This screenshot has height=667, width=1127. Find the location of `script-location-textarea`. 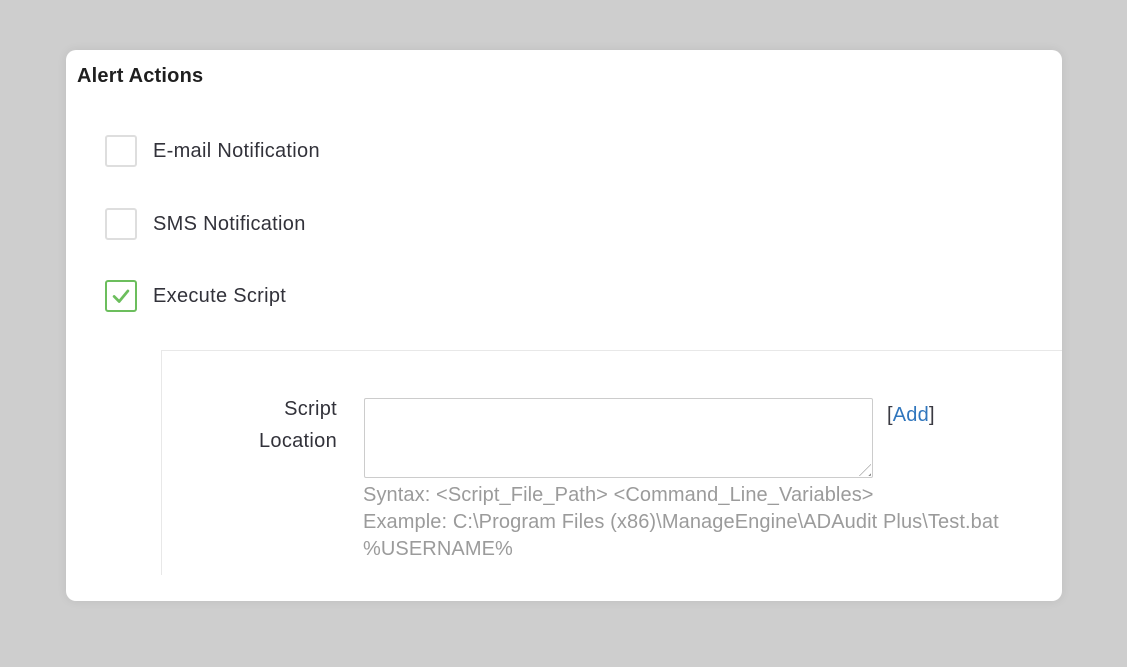

script-location-textarea is located at coordinates (618, 438).